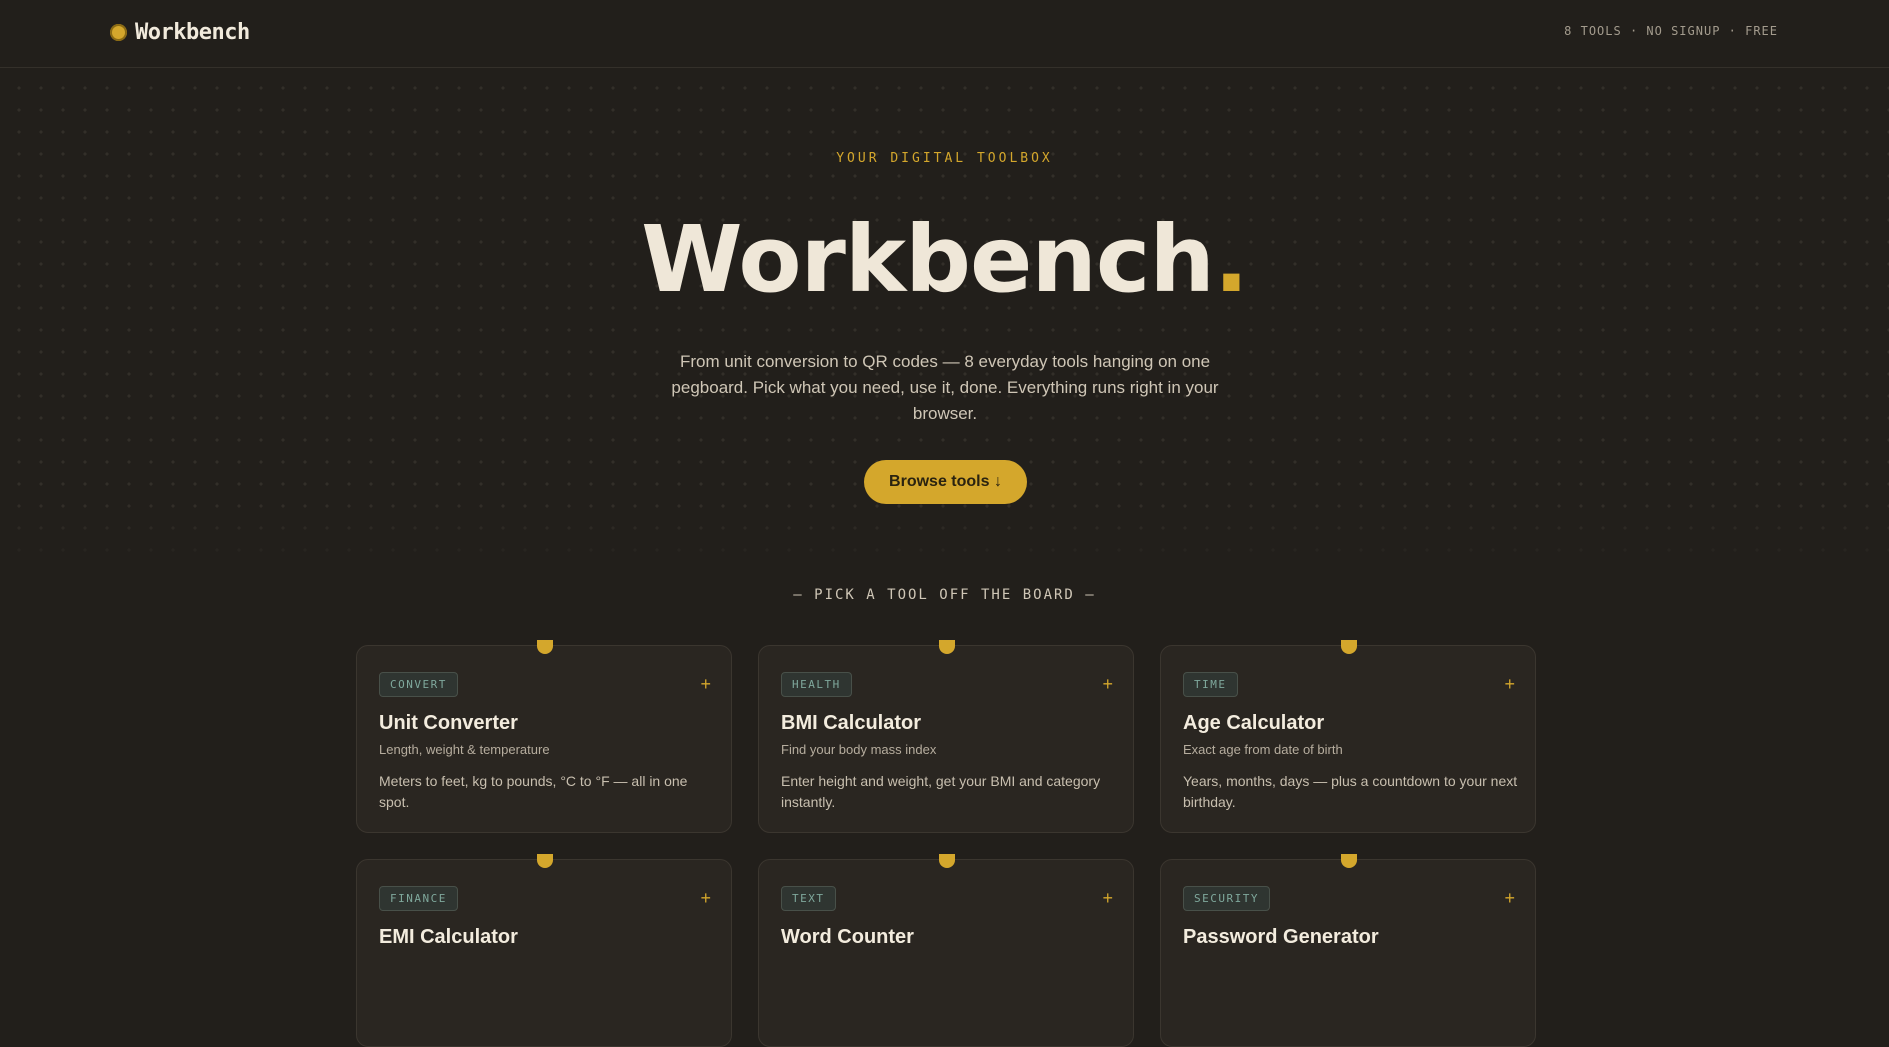 The width and height of the screenshot is (1889, 1047). What do you see at coordinates (1210, 684) in the screenshot?
I see `tool-tag: TIME` at bounding box center [1210, 684].